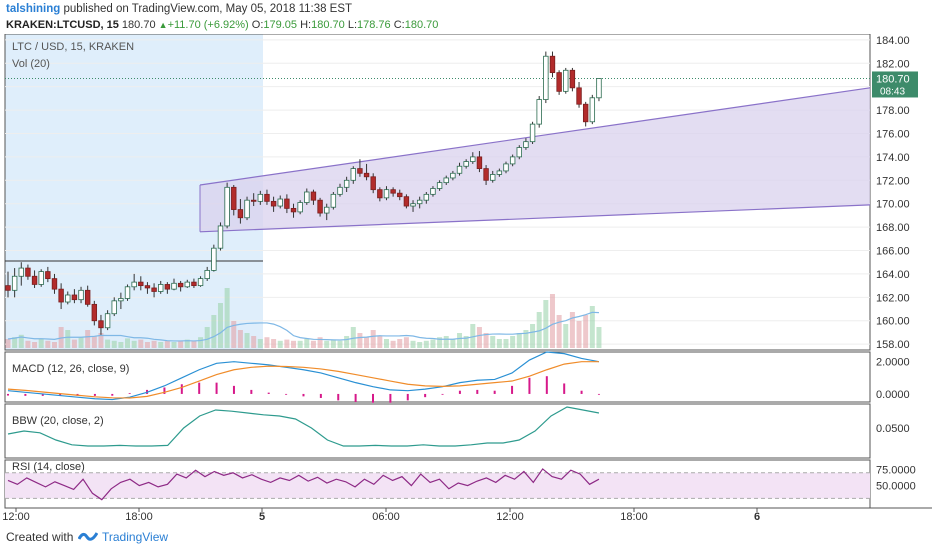 The image size is (932, 550). Describe the element at coordinates (896, 471) in the screenshot. I see `rsi-tick-label: 75.0000` at that location.